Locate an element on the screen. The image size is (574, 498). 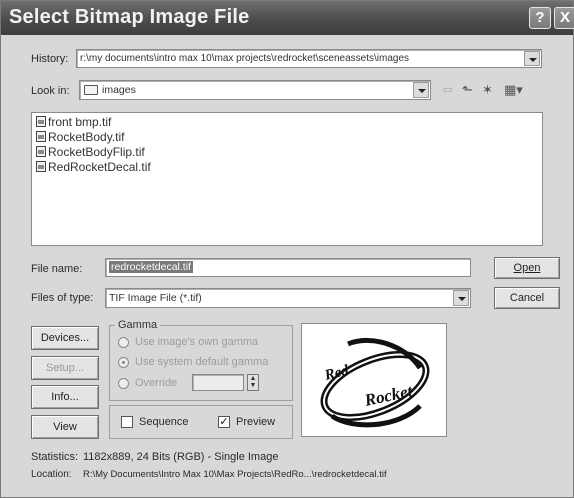
lookin-dropdown-arrow is located at coordinates (421, 90).